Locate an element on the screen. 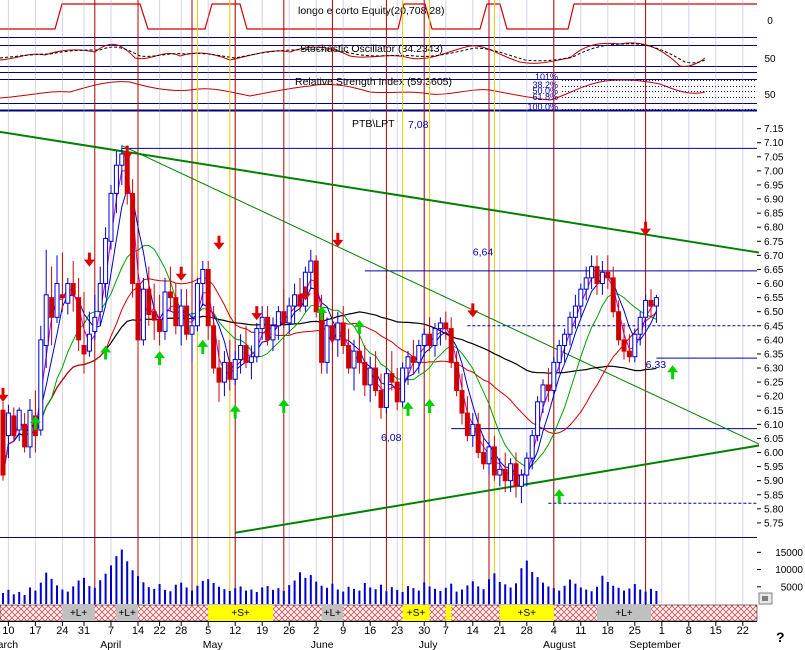 The width and height of the screenshot is (805, 650). y-tick-label: 6.45 is located at coordinates (774, 326).